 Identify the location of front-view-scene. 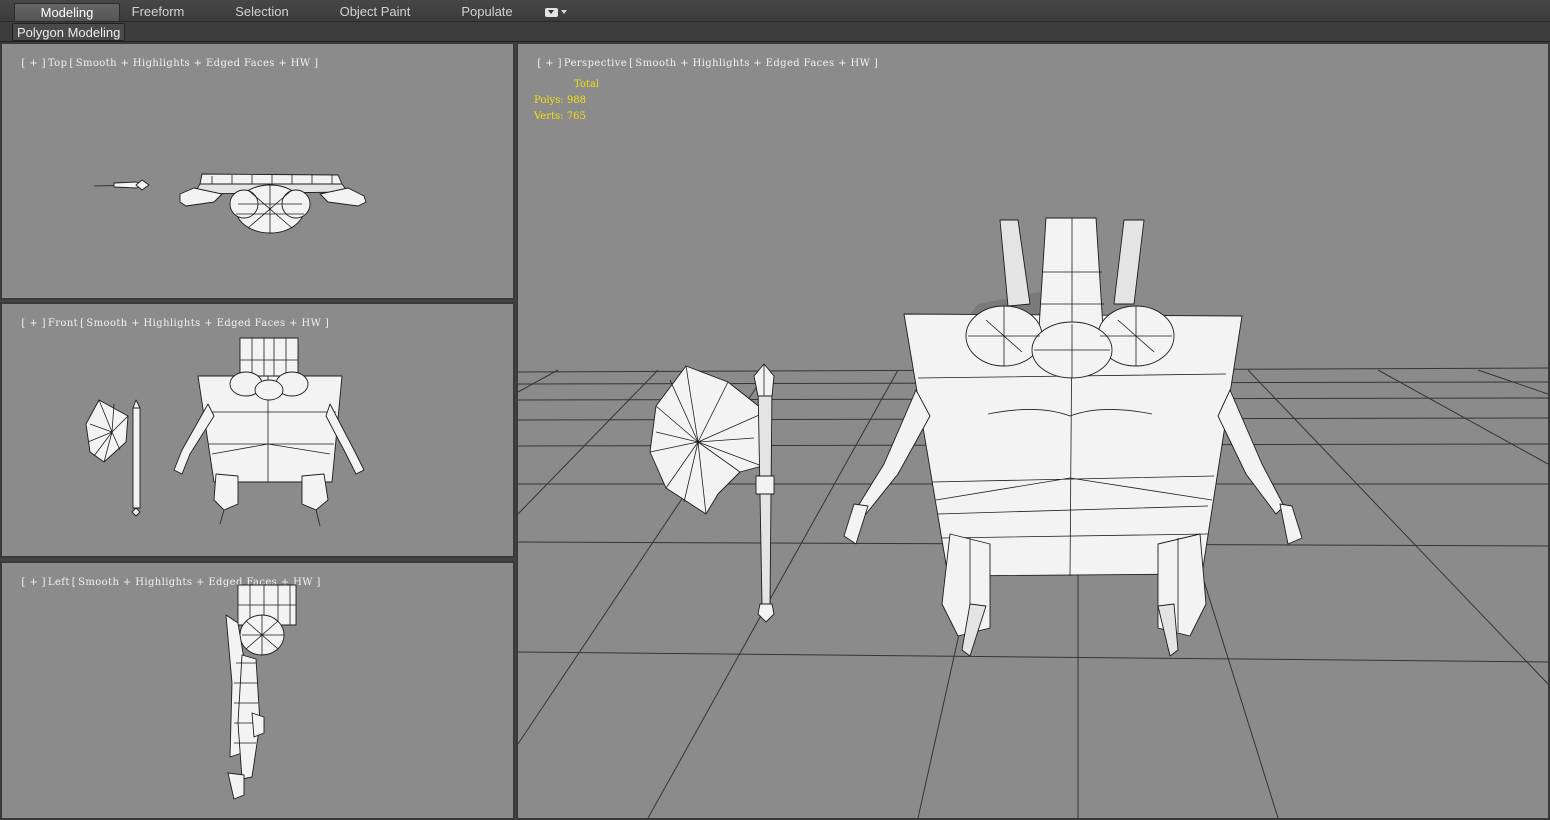
(225, 432).